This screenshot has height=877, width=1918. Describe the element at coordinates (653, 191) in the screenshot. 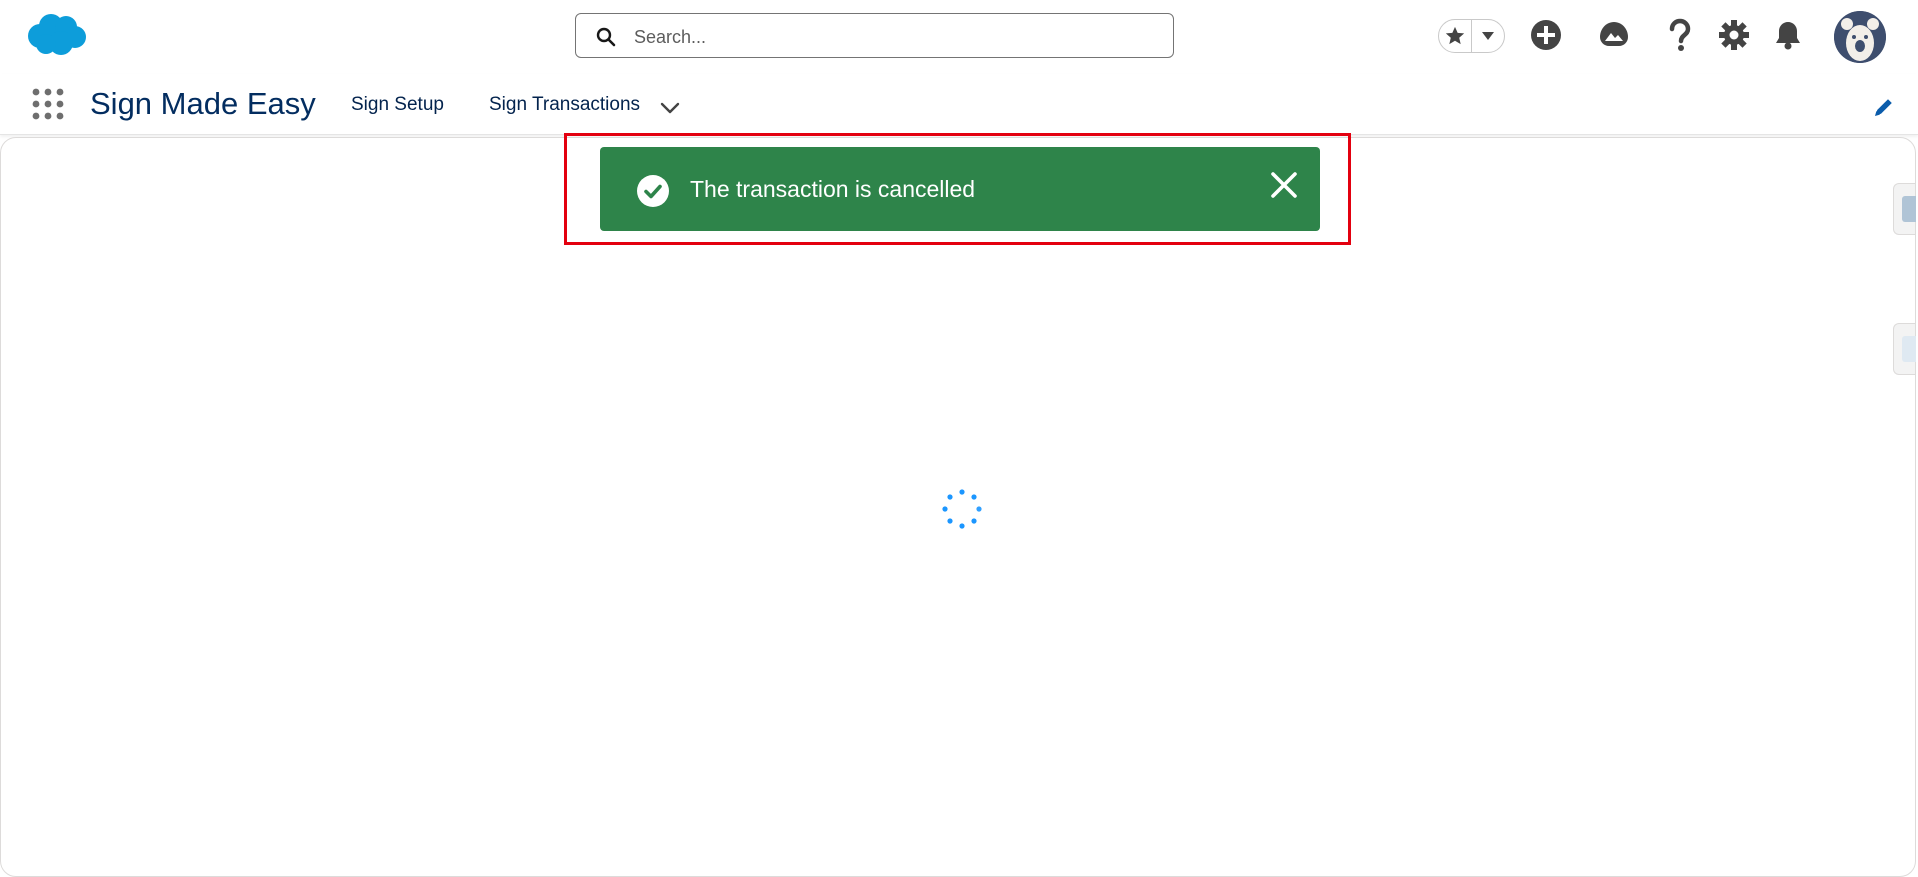

I see `success-check-icon` at that location.